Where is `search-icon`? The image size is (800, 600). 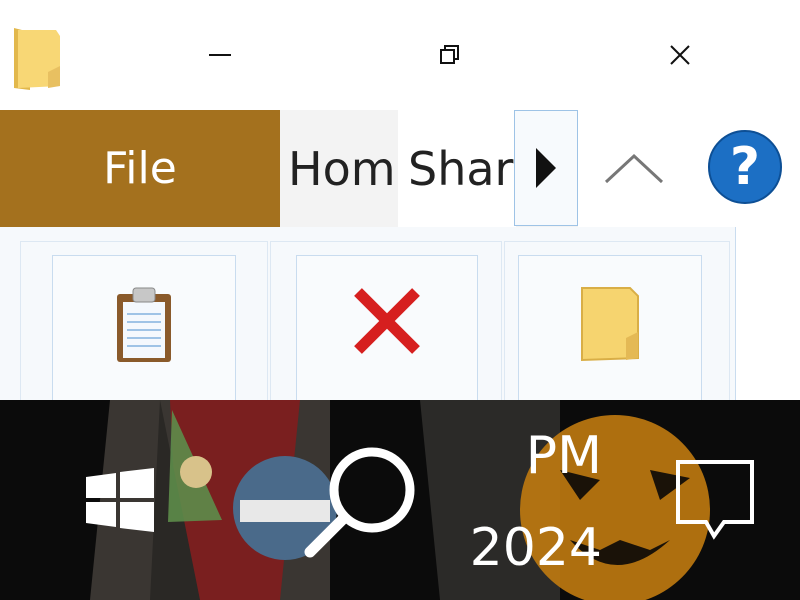
search-icon is located at coordinates (359, 502).